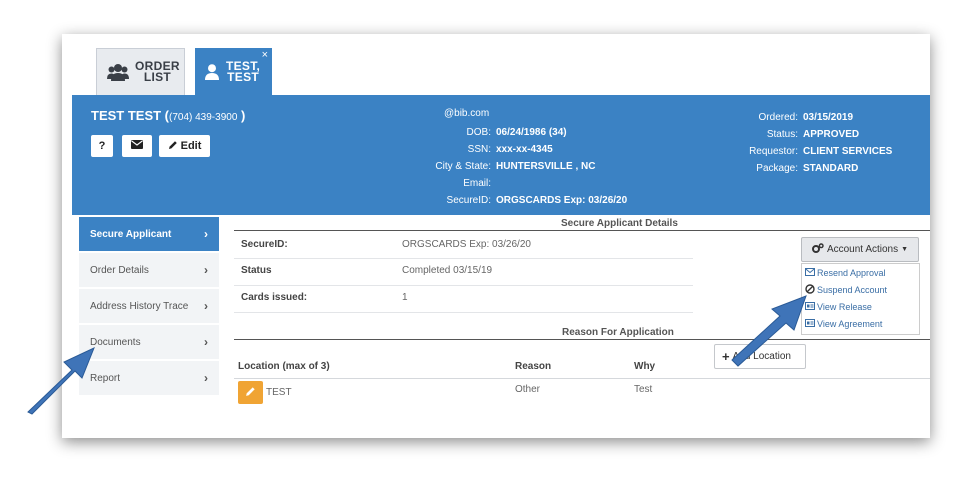 This screenshot has height=491, width=967. What do you see at coordinates (848, 151) in the screenshot?
I see `requestor-value: CLIENT SERVICES` at bounding box center [848, 151].